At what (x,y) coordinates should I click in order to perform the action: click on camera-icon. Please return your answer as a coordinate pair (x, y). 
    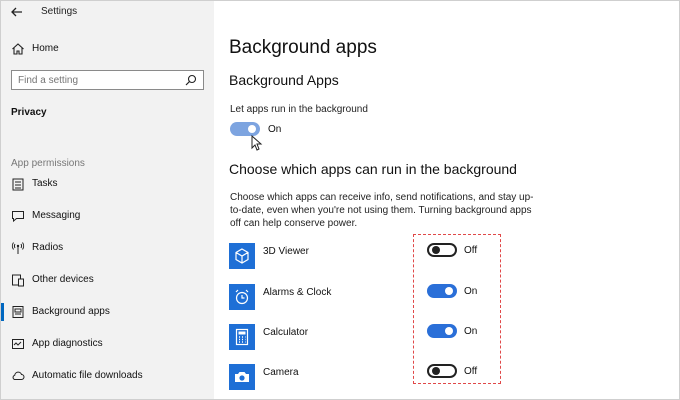
    Looking at the image, I should click on (242, 377).